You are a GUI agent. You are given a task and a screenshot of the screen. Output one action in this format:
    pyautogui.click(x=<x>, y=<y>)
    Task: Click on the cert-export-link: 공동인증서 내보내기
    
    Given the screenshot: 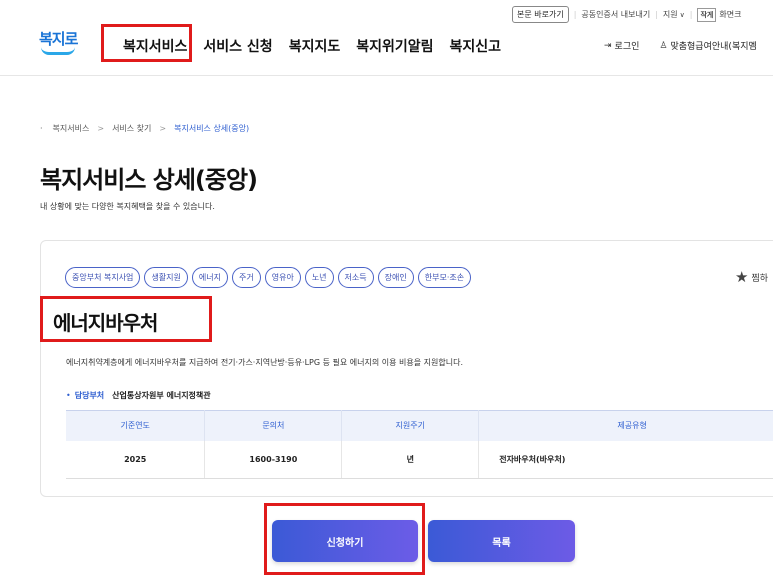 What is the action you would take?
    pyautogui.click(x=615, y=14)
    